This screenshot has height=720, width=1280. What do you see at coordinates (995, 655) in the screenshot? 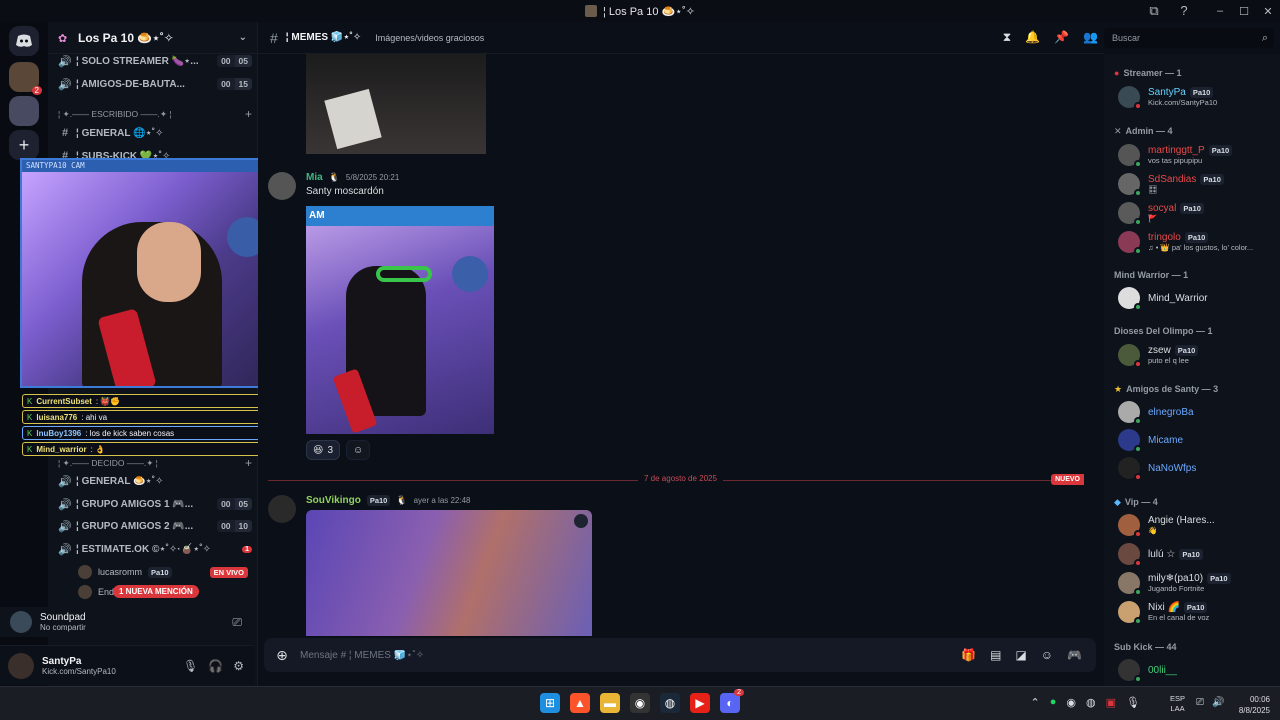
I see `gif-icon: ▤` at bounding box center [995, 655].